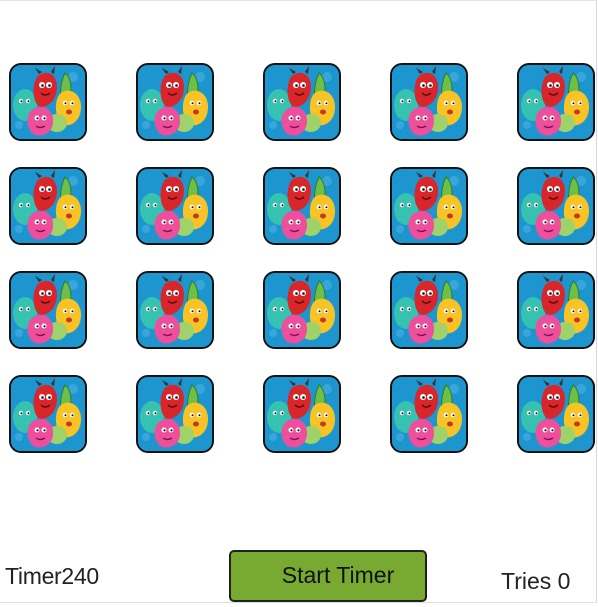  I want to click on tries-value: 0, so click(564, 581).